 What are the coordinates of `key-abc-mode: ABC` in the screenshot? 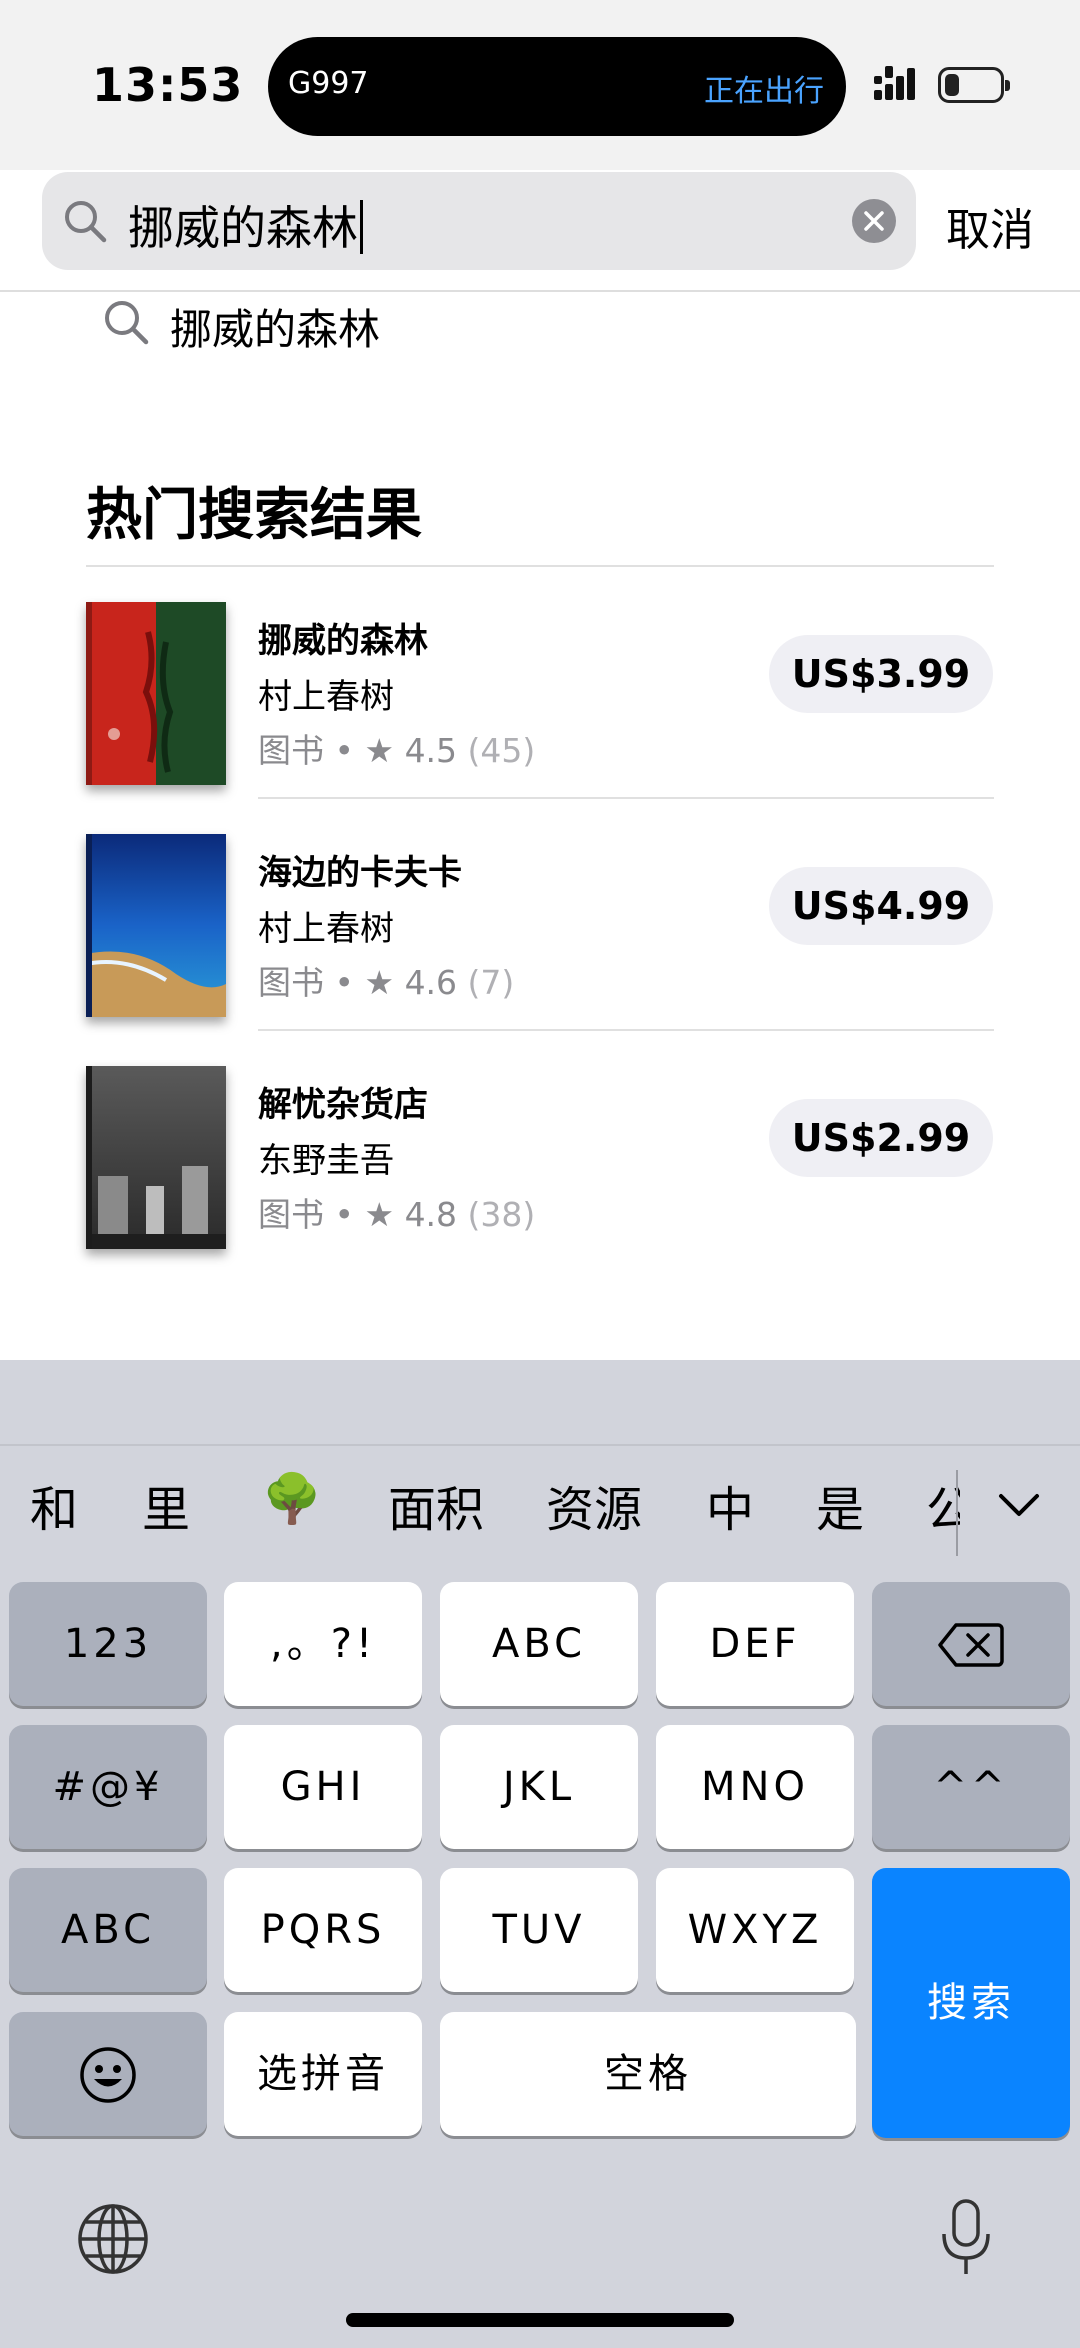 It's located at (108, 1930).